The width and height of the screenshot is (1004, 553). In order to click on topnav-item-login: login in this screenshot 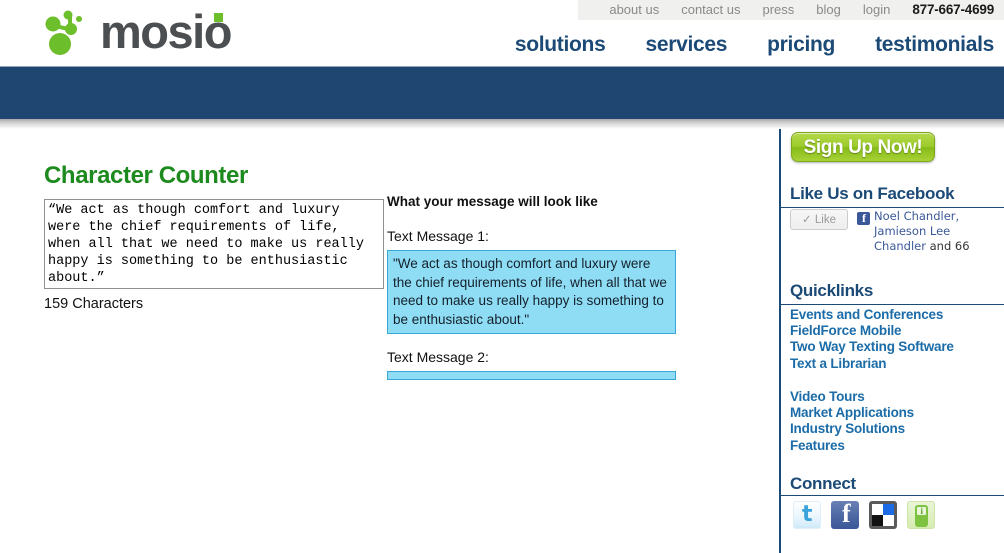, I will do `click(876, 10)`.